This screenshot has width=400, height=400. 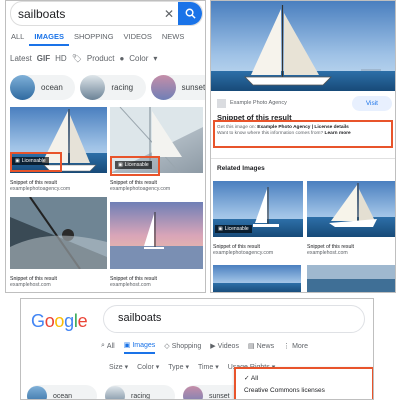 I want to click on search-button, so click(x=190, y=13).